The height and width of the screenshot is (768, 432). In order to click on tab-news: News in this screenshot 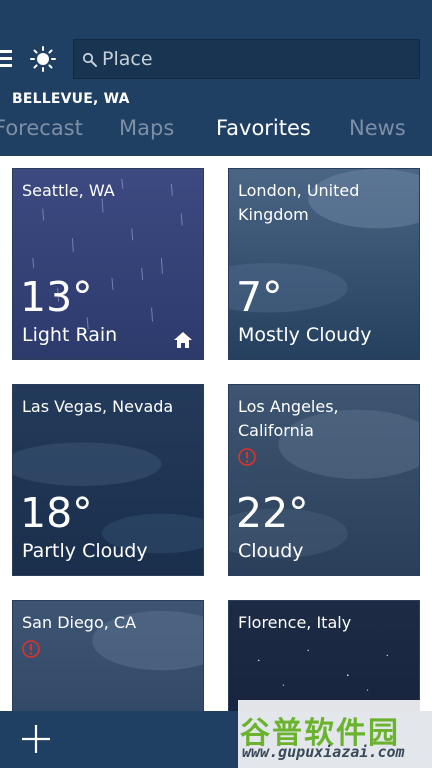, I will do `click(377, 128)`.